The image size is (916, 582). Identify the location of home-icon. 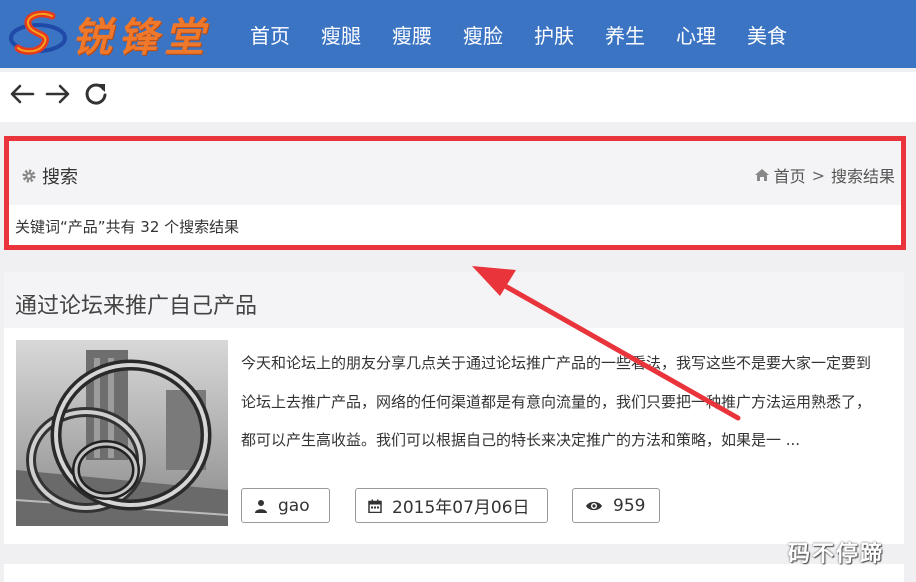
(761, 175).